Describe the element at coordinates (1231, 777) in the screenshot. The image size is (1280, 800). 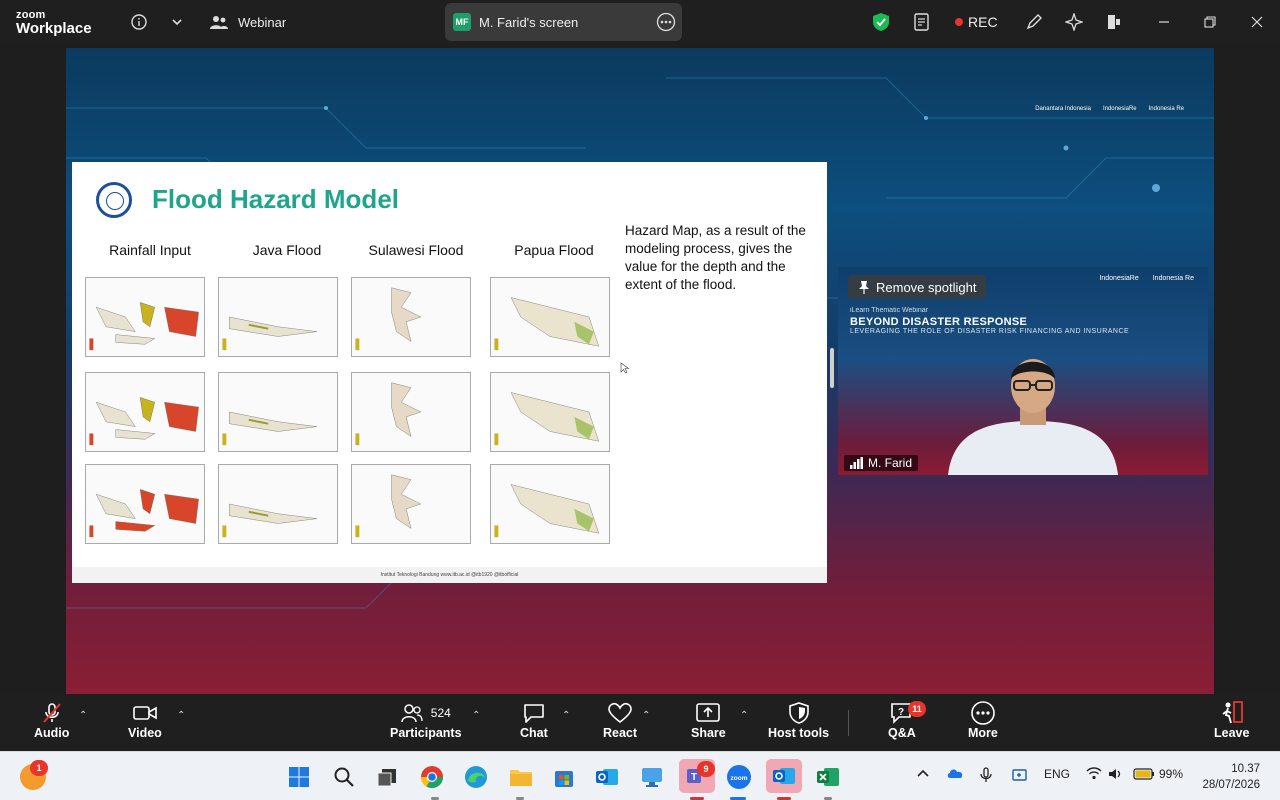
I see `system-clock: 10.37 28/07/2026` at that location.